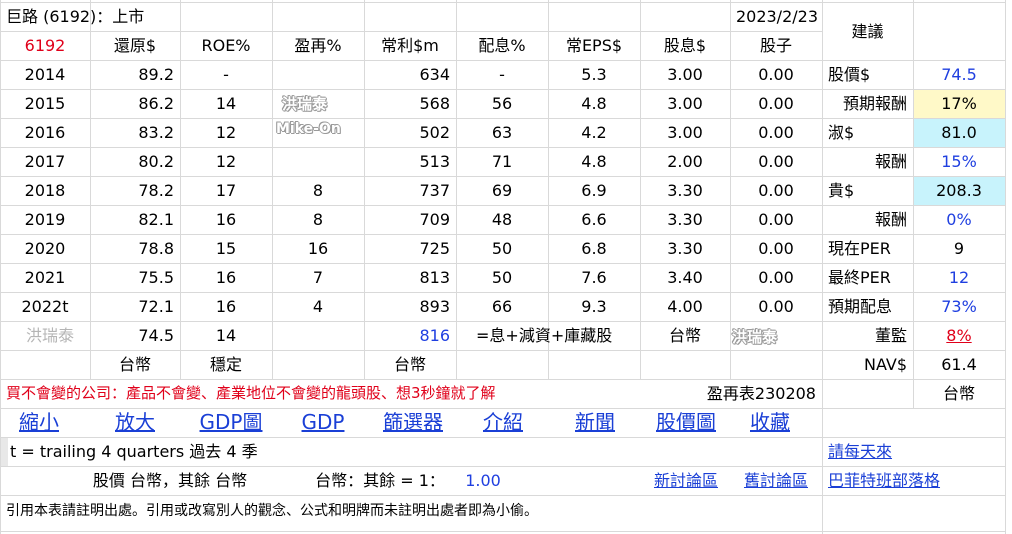 This screenshot has height=534, width=1012. What do you see at coordinates (226, 277) in the screenshot?
I see `row-roe: 16` at bounding box center [226, 277].